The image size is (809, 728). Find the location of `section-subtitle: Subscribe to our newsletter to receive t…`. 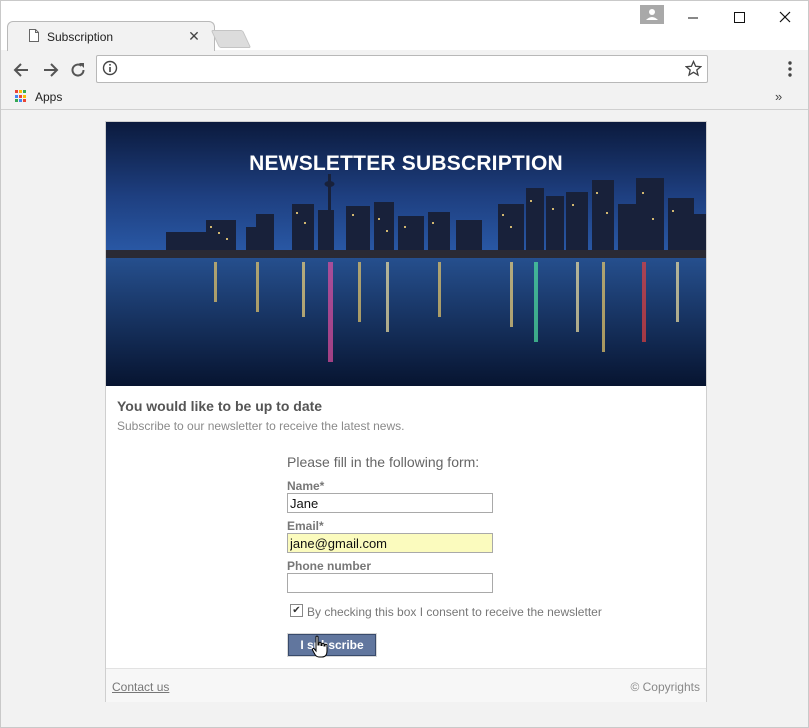

section-subtitle: Subscribe to our newsletter to receive t… is located at coordinates (261, 426).